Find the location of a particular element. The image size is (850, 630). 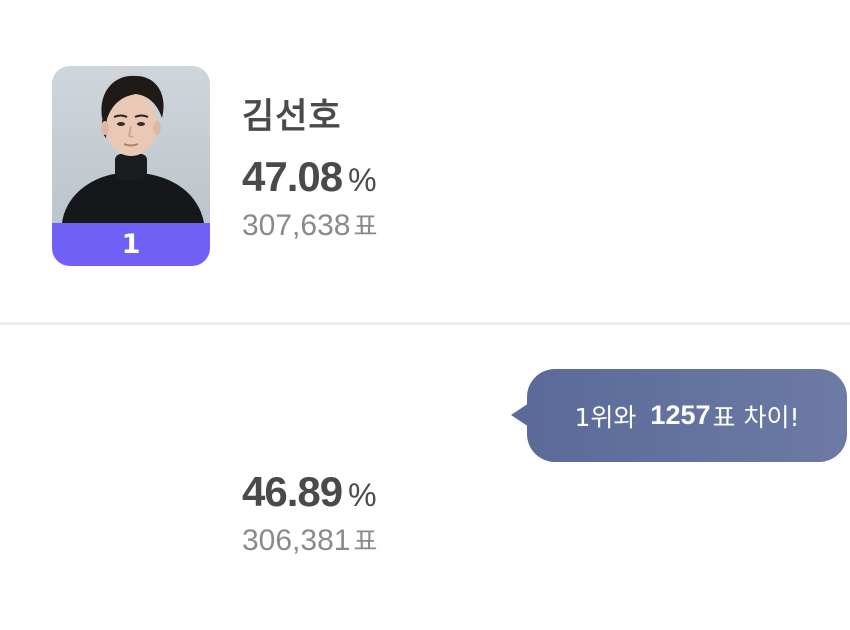

votes-value: 307,638 is located at coordinates (296, 225).